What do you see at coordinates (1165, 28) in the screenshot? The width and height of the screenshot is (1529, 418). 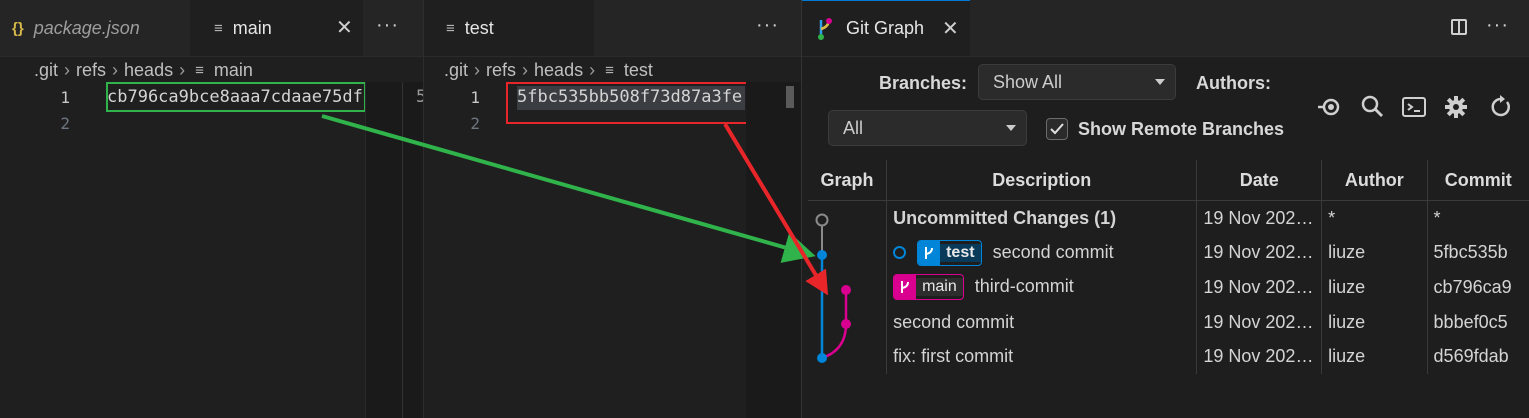 I see `git-graph-tab-bar: Git Graph ✕ ···` at bounding box center [1165, 28].